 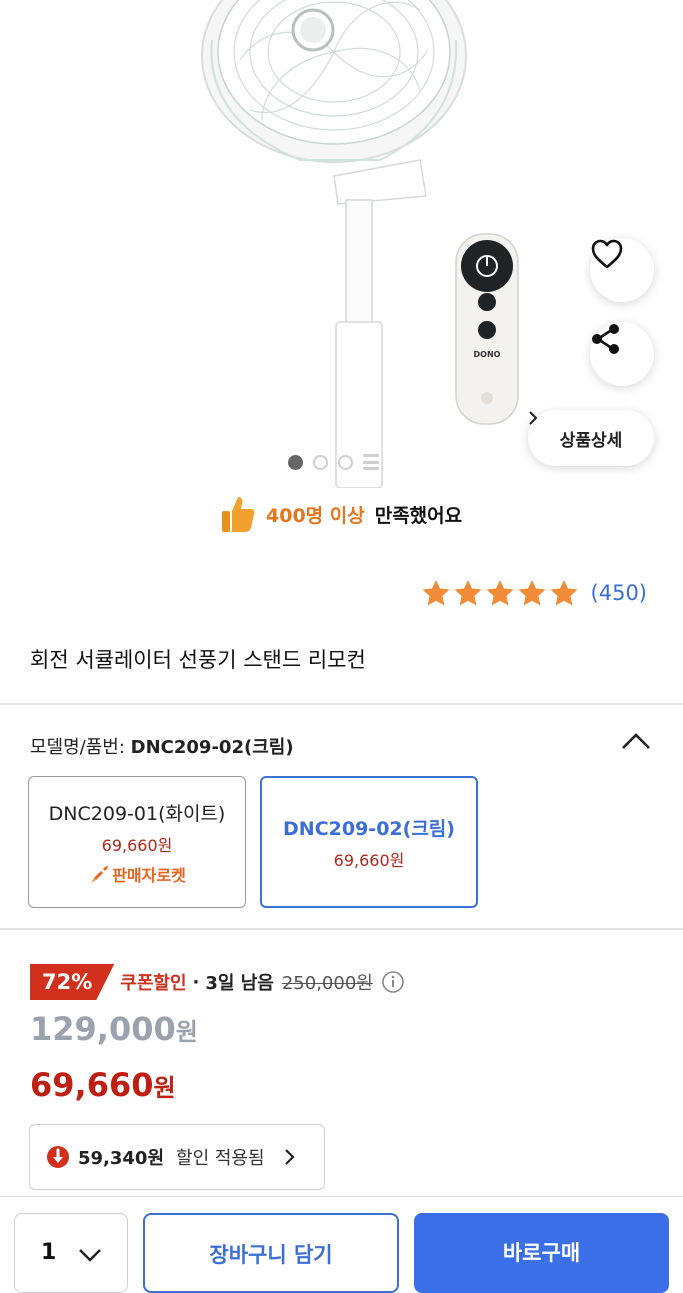 What do you see at coordinates (100, 874) in the screenshot?
I see `rocket-icon` at bounding box center [100, 874].